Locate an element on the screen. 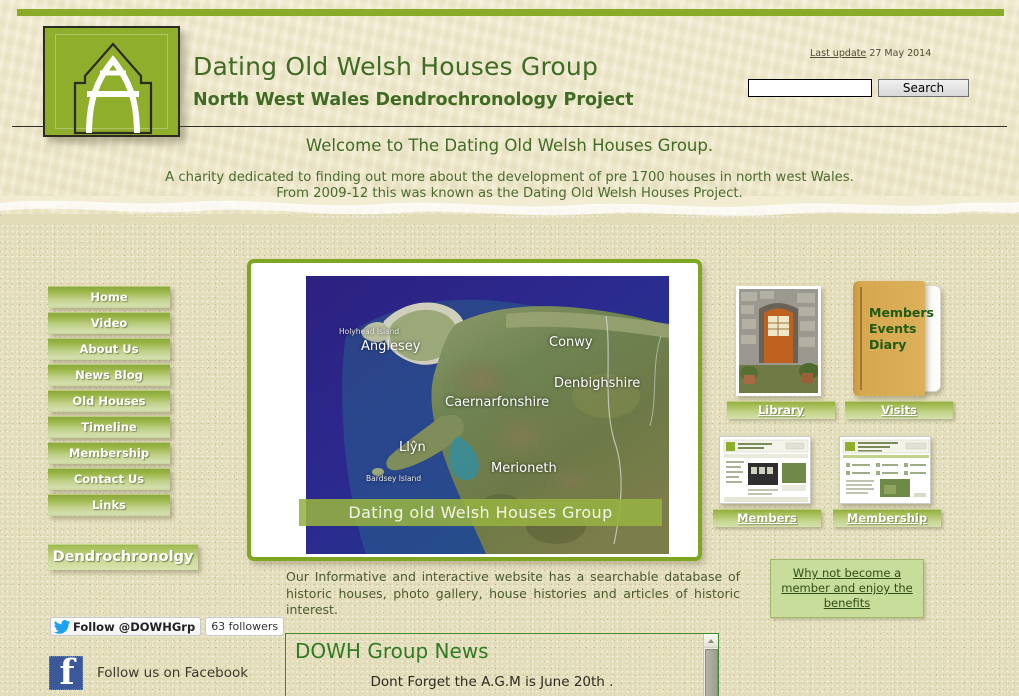  search-button: Search is located at coordinates (923, 88).